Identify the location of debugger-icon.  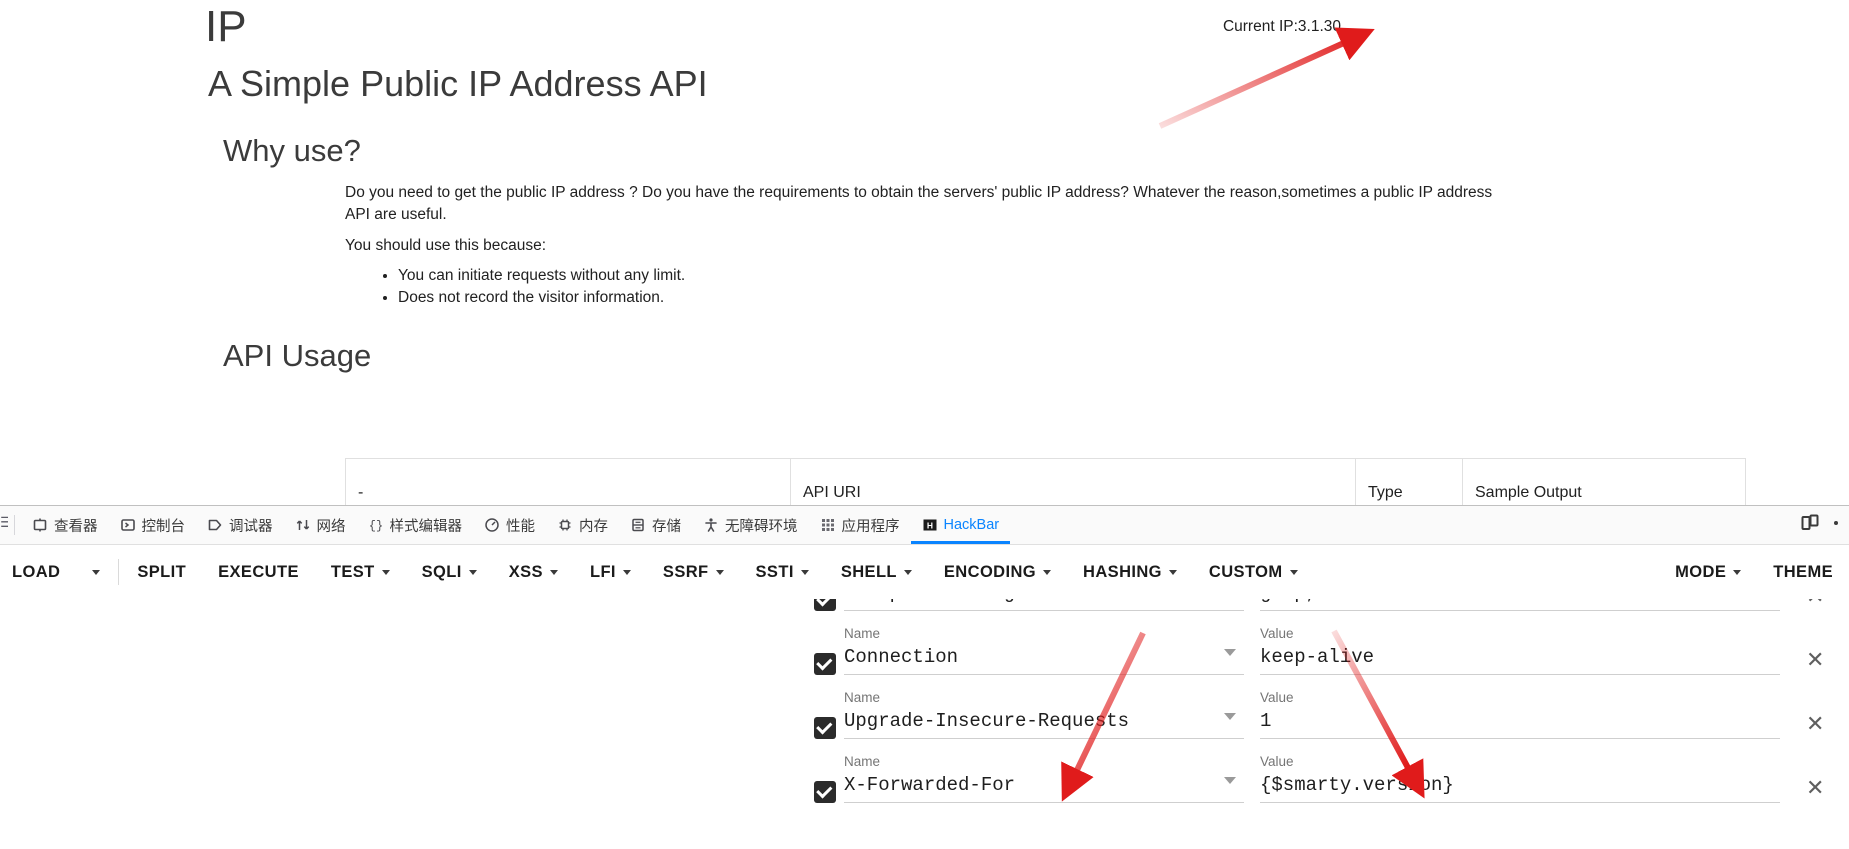
(215, 525).